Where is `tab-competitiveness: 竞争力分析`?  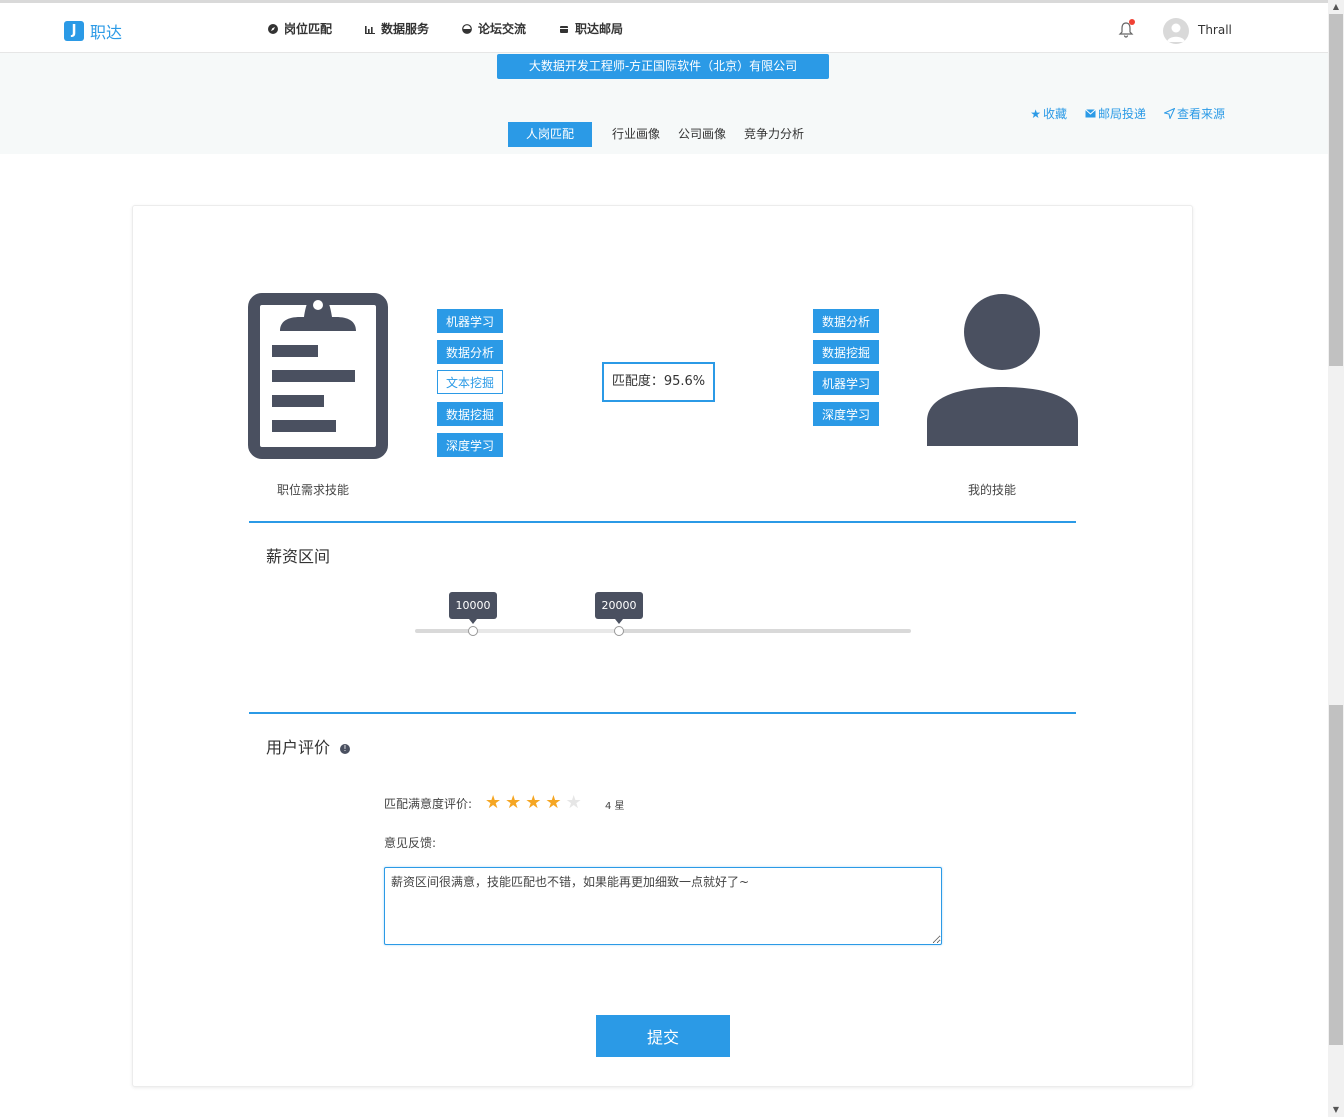 tab-competitiveness: 竞争力分析 is located at coordinates (774, 134).